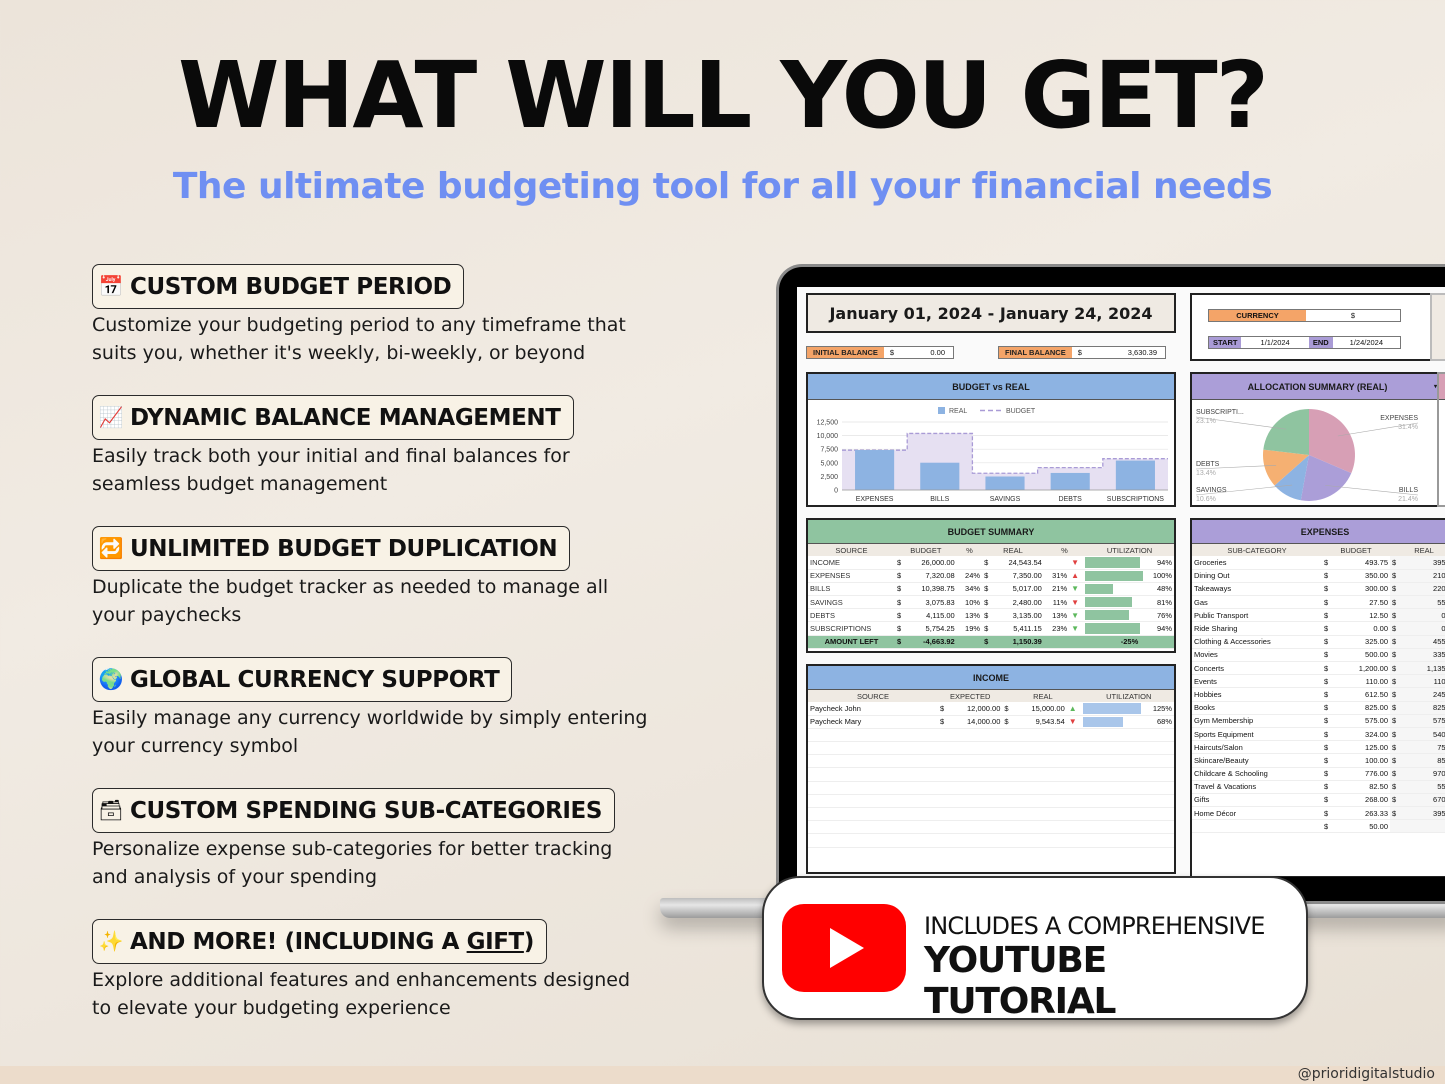  I want to click on subcategory-cell: Events, so click(1257, 681).